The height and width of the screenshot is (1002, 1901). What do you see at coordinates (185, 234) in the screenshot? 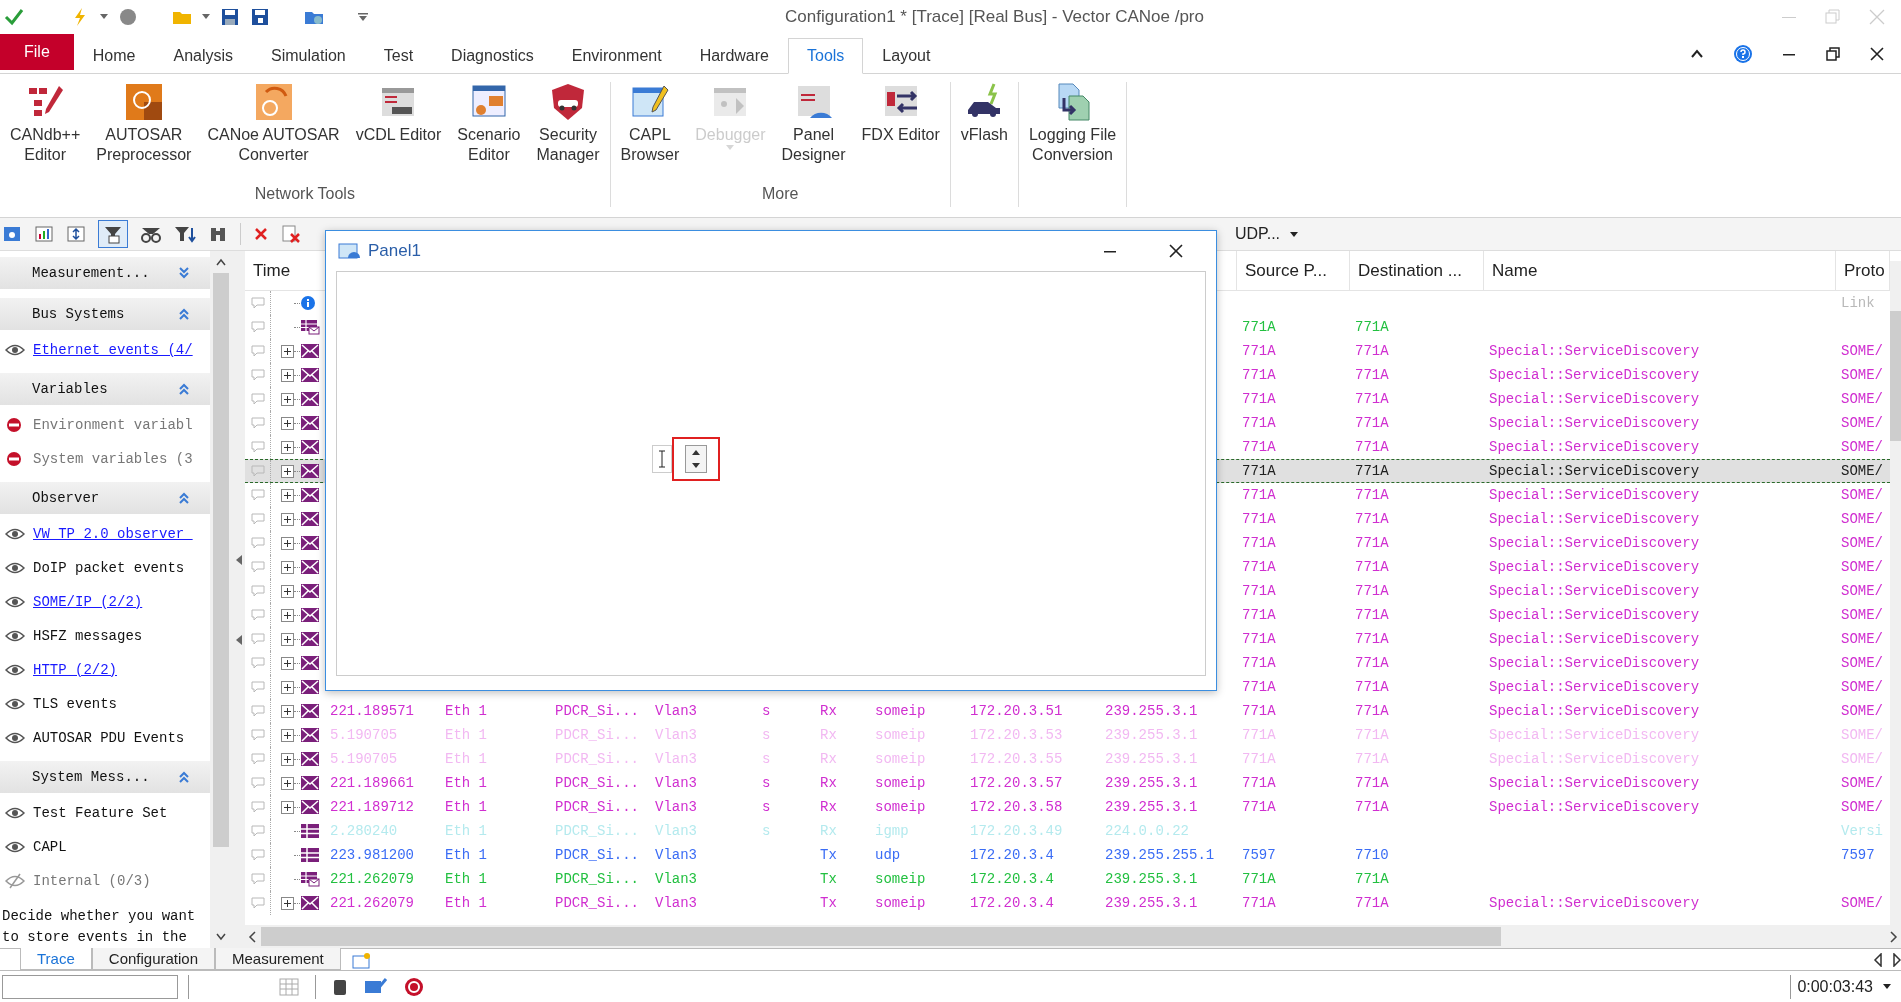
I see `funnel-sort-icon` at bounding box center [185, 234].